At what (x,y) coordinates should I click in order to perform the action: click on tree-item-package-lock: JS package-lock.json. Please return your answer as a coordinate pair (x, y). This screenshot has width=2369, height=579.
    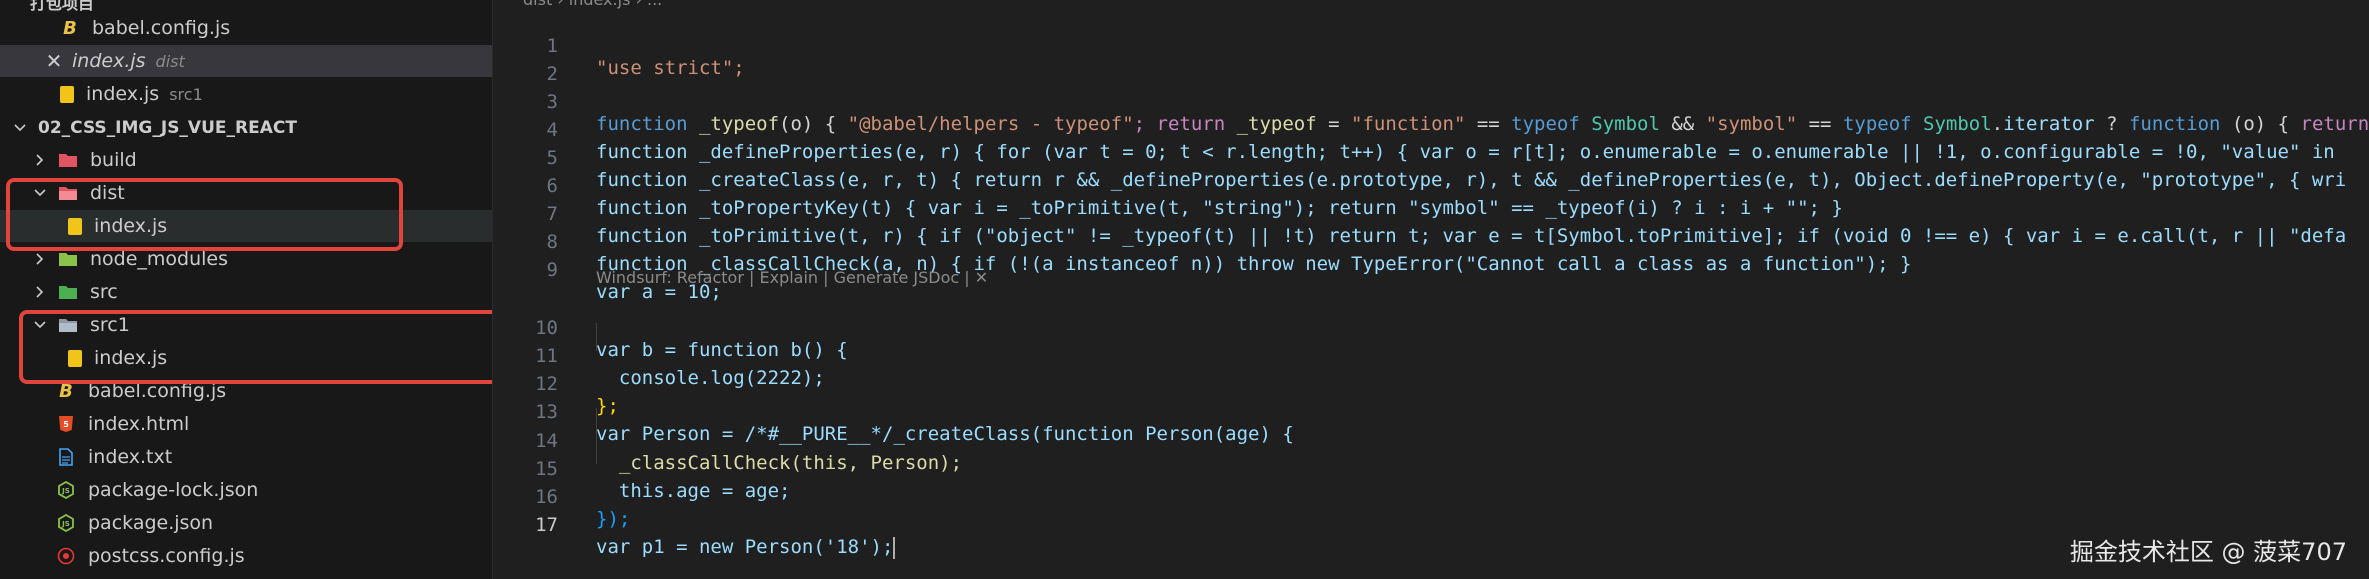
    Looking at the image, I should click on (246, 490).